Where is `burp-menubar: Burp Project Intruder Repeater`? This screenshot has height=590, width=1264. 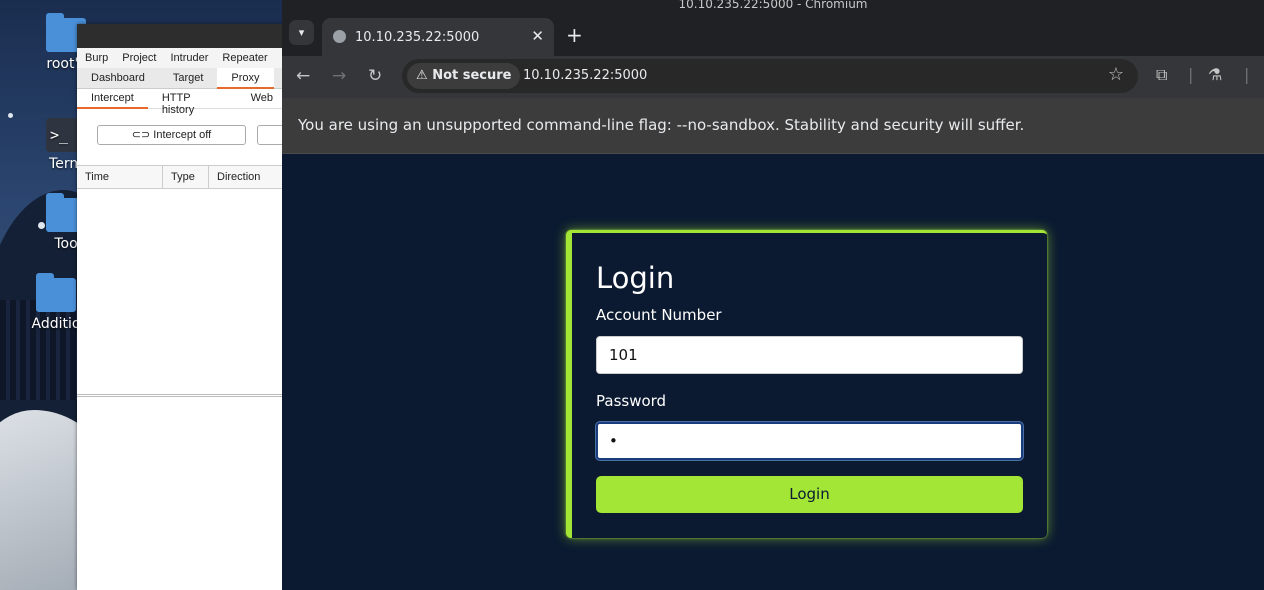
burp-menubar: Burp Project Intruder Repeater is located at coordinates (182, 58).